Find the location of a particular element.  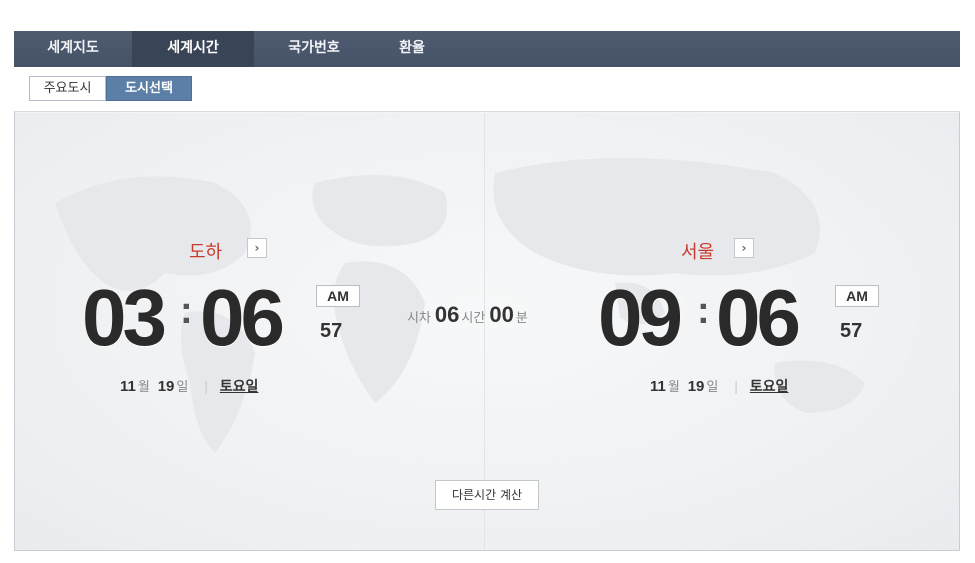

left-month: 11 is located at coordinates (128, 386).